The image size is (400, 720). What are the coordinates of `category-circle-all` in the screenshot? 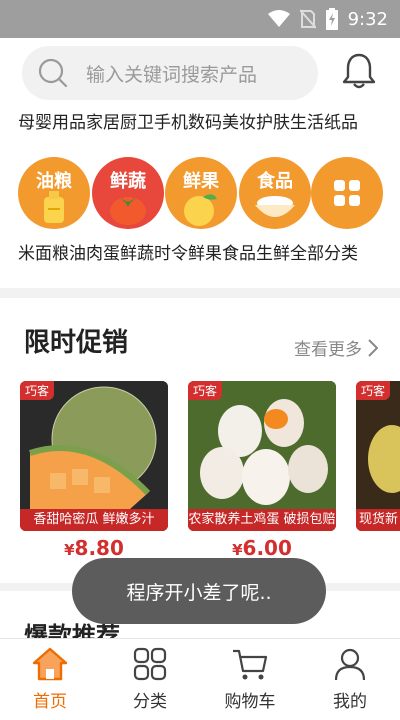 It's located at (347, 193).